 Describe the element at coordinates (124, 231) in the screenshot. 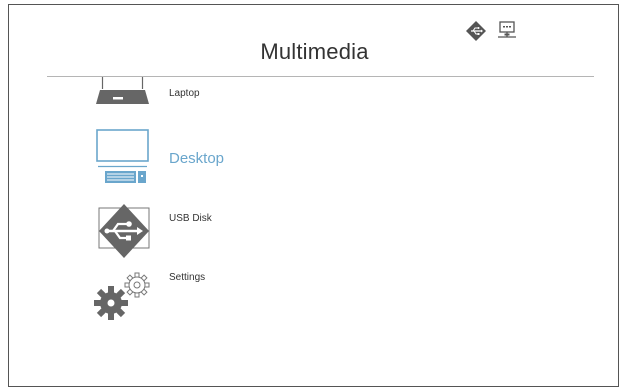

I see `usb-disk-icon` at that location.